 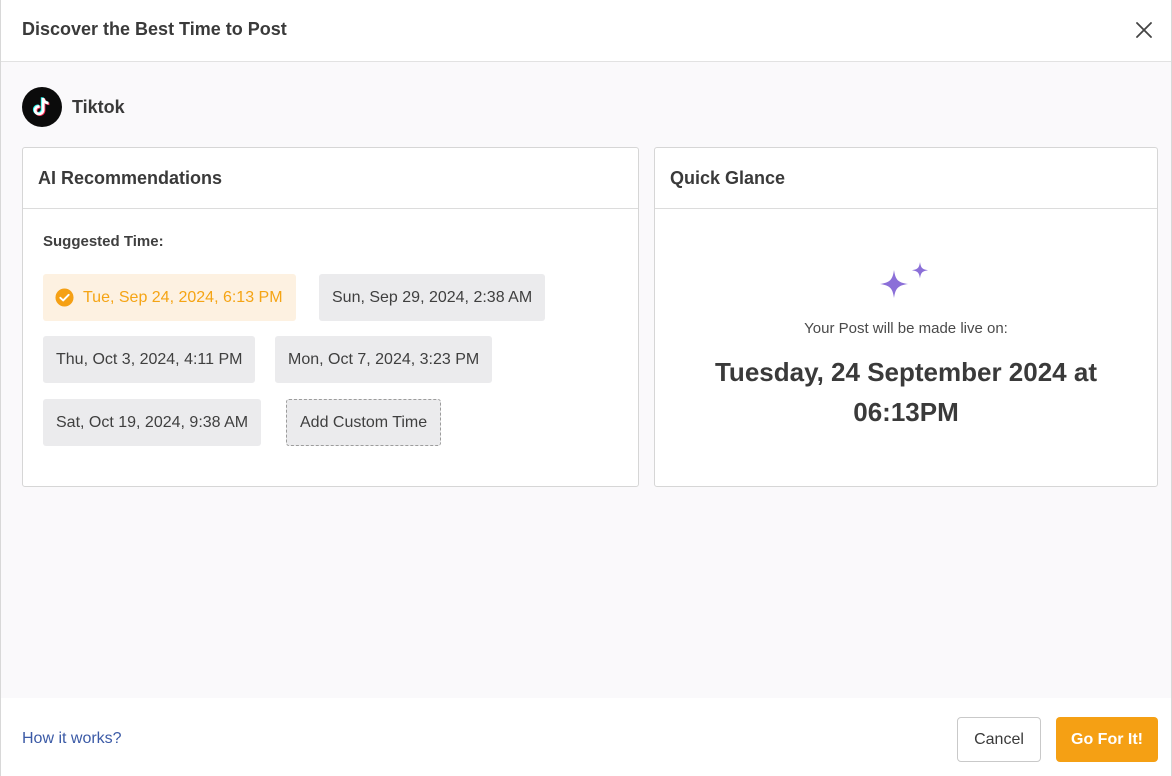 I want to click on time-option-label: Sat, Oct 19, 2024, 9:38 AM, so click(x=152, y=422).